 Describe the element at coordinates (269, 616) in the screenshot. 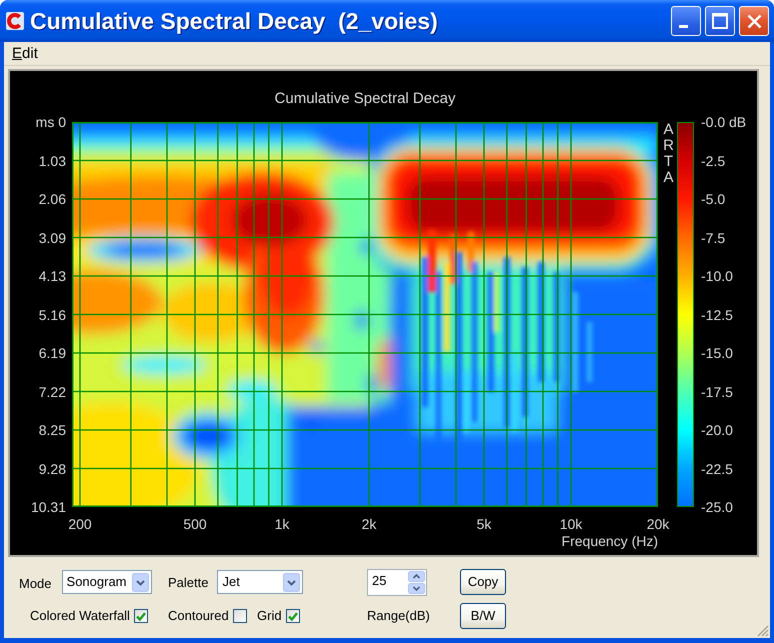

I see `checkbox-label: Grid` at that location.